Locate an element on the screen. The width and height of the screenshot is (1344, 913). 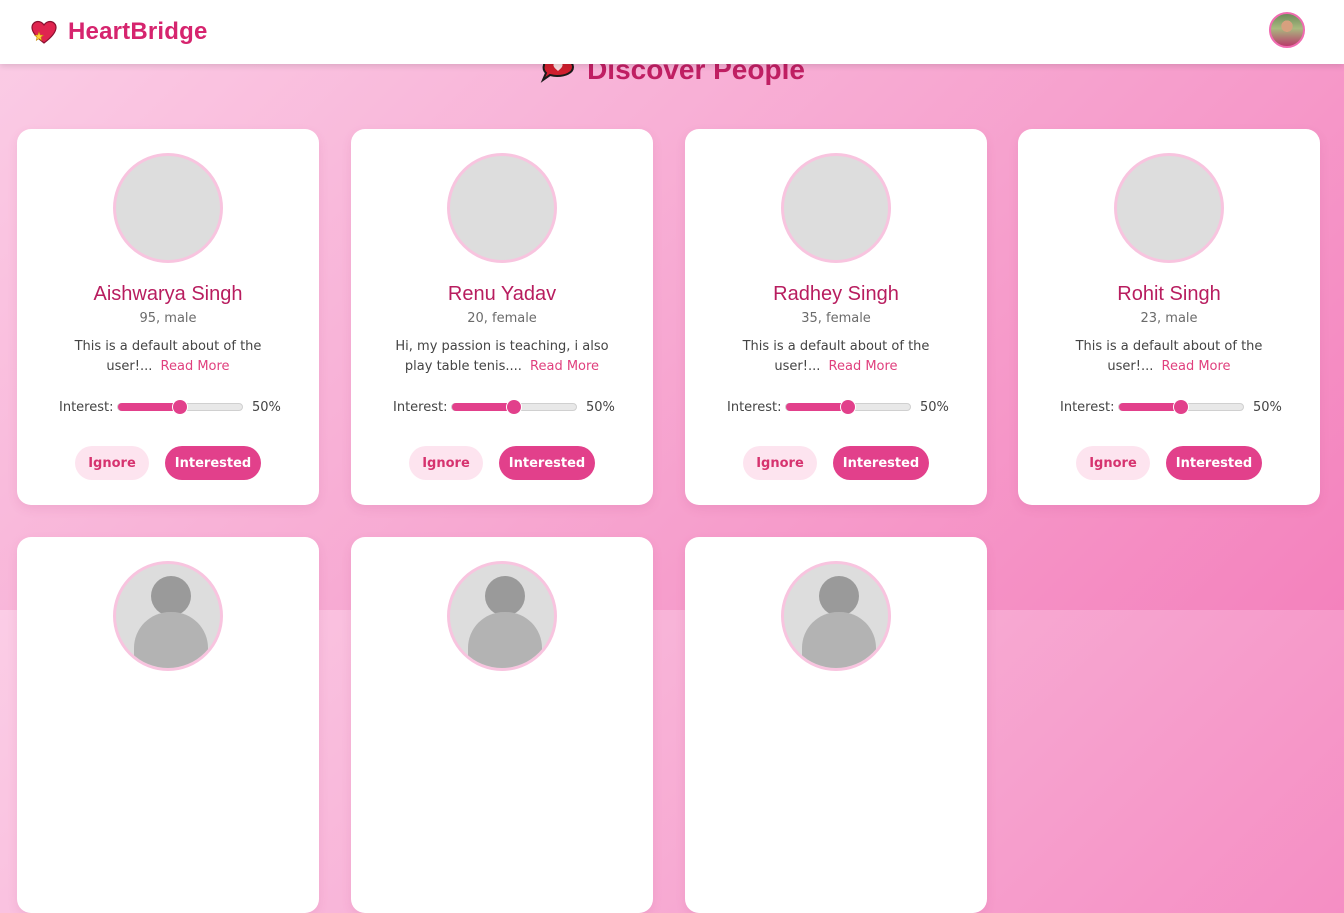
user-avatar is located at coordinates (1287, 30).